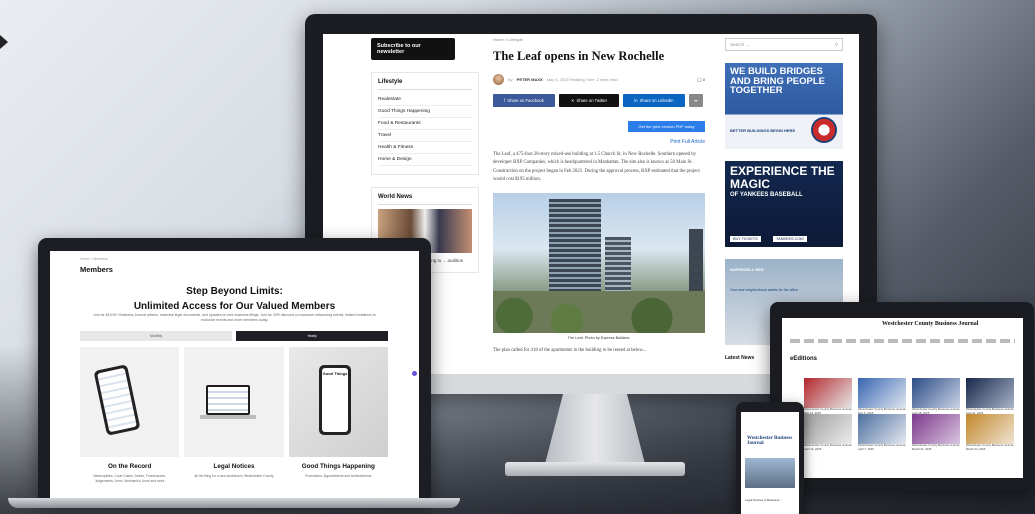  I want to click on tab-yearly: Yearly, so click(312, 336).